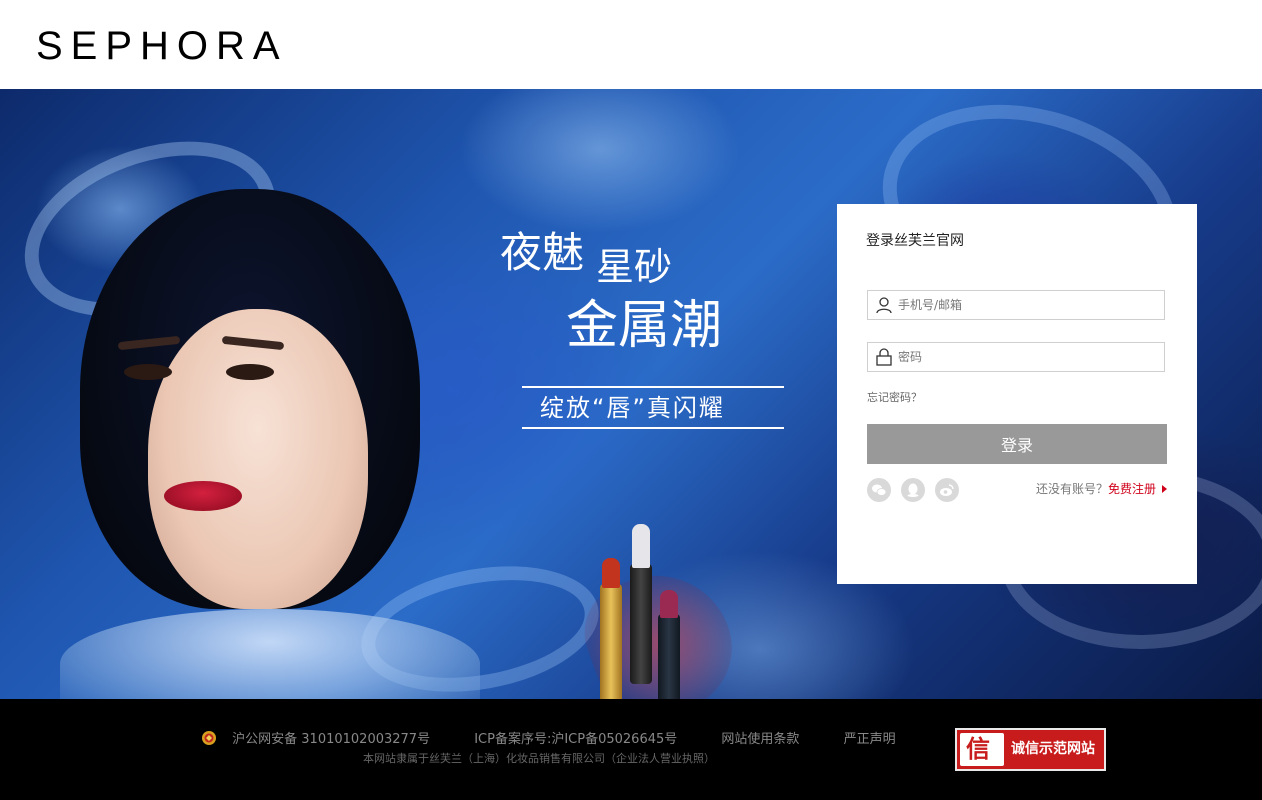  Describe the element at coordinates (1029, 305) in the screenshot. I see `phone-email-input` at that location.